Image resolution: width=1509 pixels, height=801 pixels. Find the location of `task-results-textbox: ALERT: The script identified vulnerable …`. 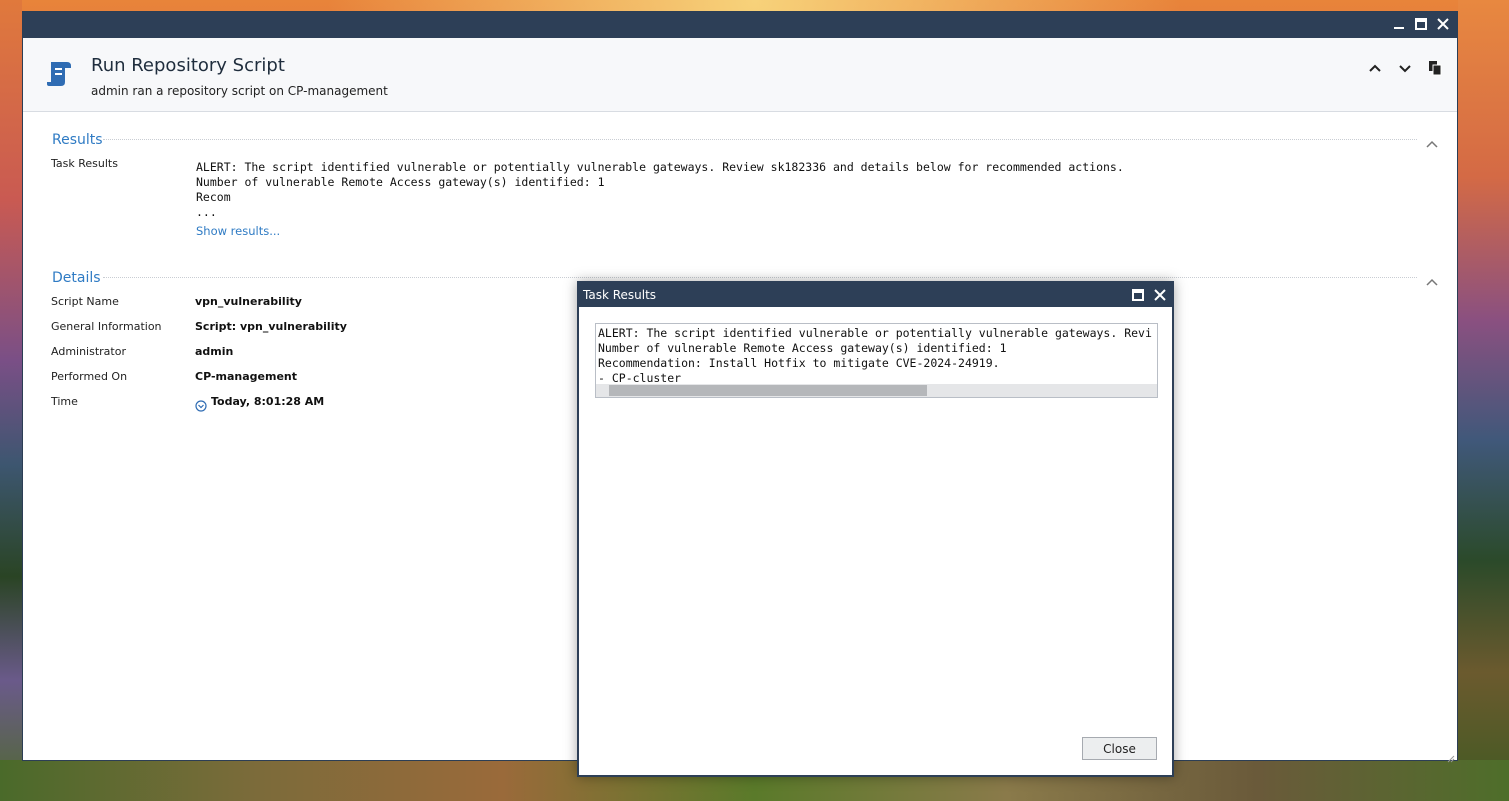

task-results-textbox: ALERT: The script identified vulnerable … is located at coordinates (876, 360).